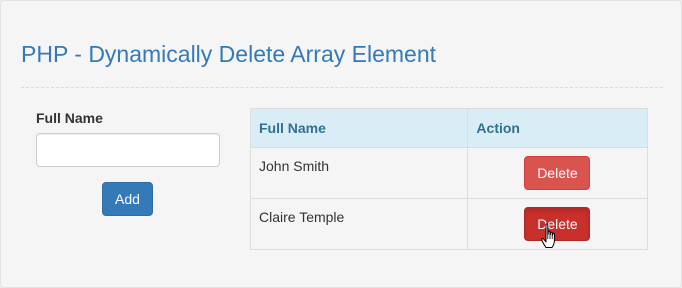 Image resolution: width=682 pixels, height=288 pixels. Describe the element at coordinates (128, 150) in the screenshot. I see `full-name-input` at that location.